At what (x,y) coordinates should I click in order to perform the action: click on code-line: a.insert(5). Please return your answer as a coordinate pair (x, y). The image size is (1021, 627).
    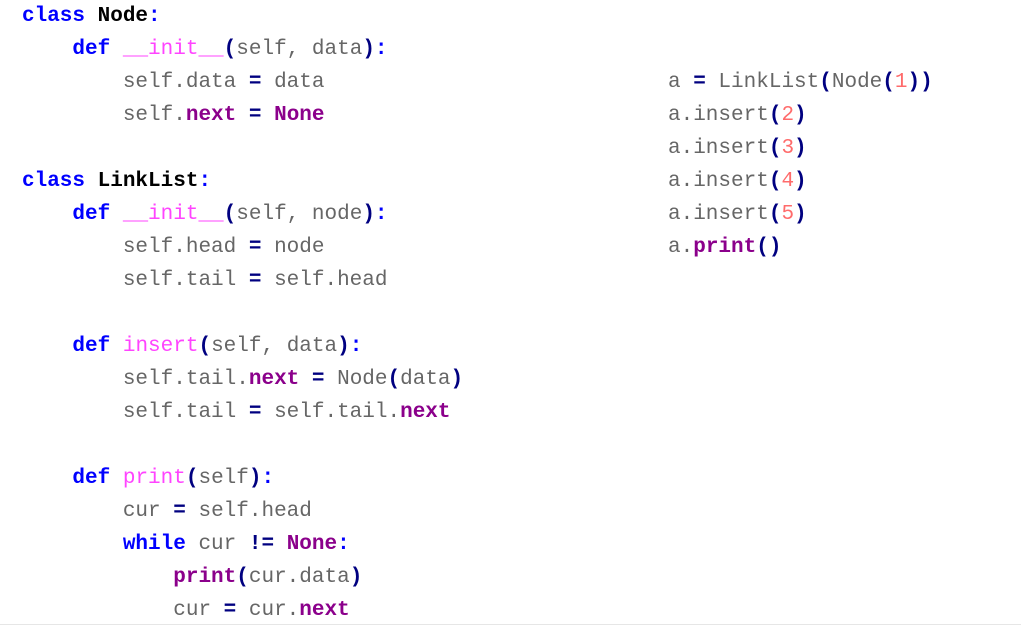
    Looking at the image, I should click on (800, 214).